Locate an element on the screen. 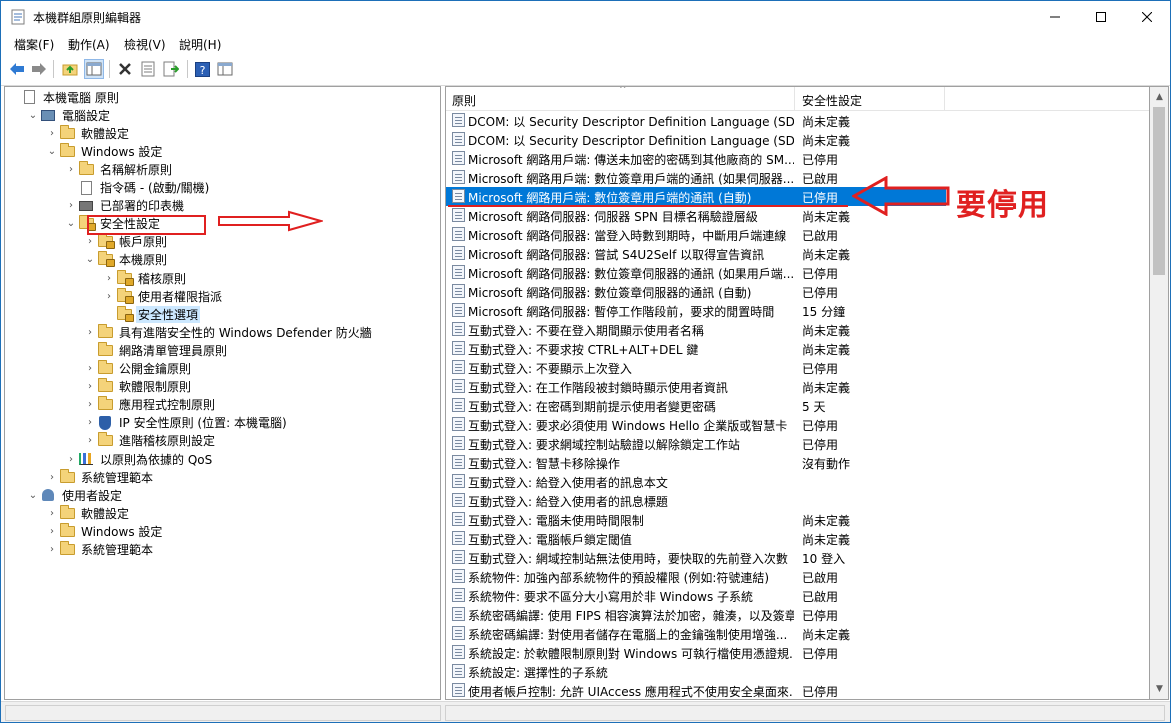  title-bar: 本機群組原則編輯器 is located at coordinates (585, 17).